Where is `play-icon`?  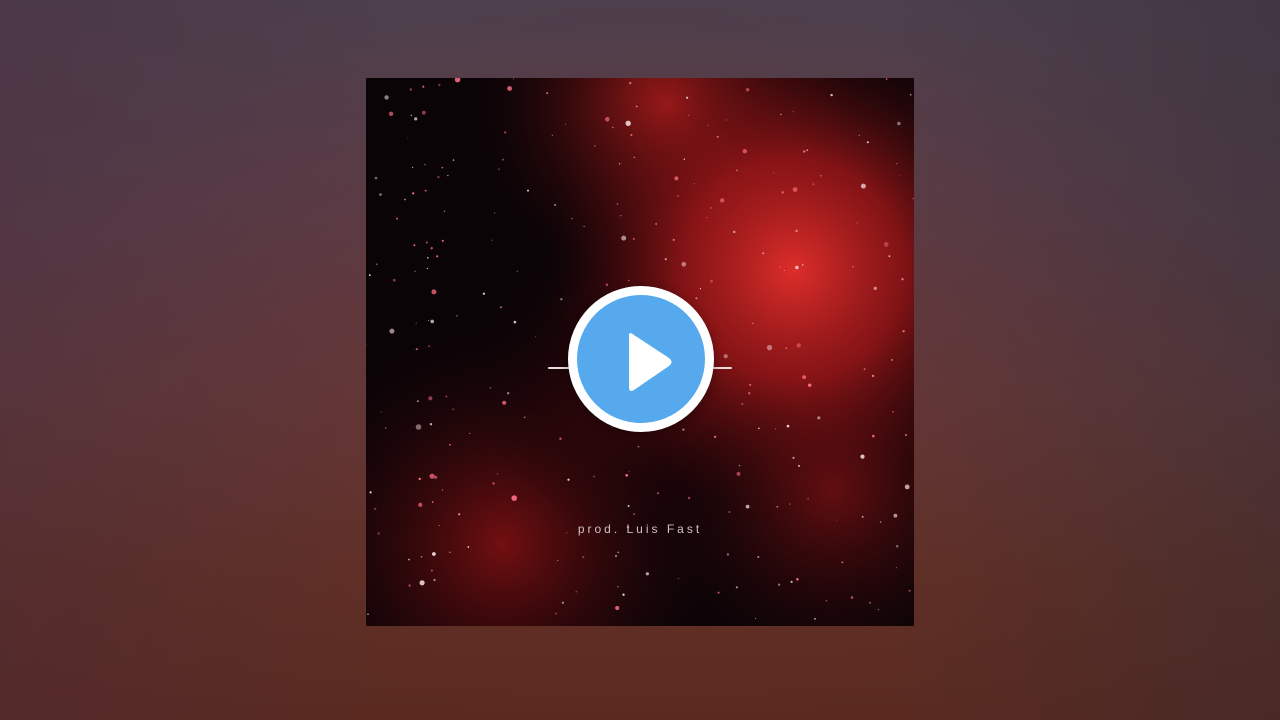 play-icon is located at coordinates (650, 362).